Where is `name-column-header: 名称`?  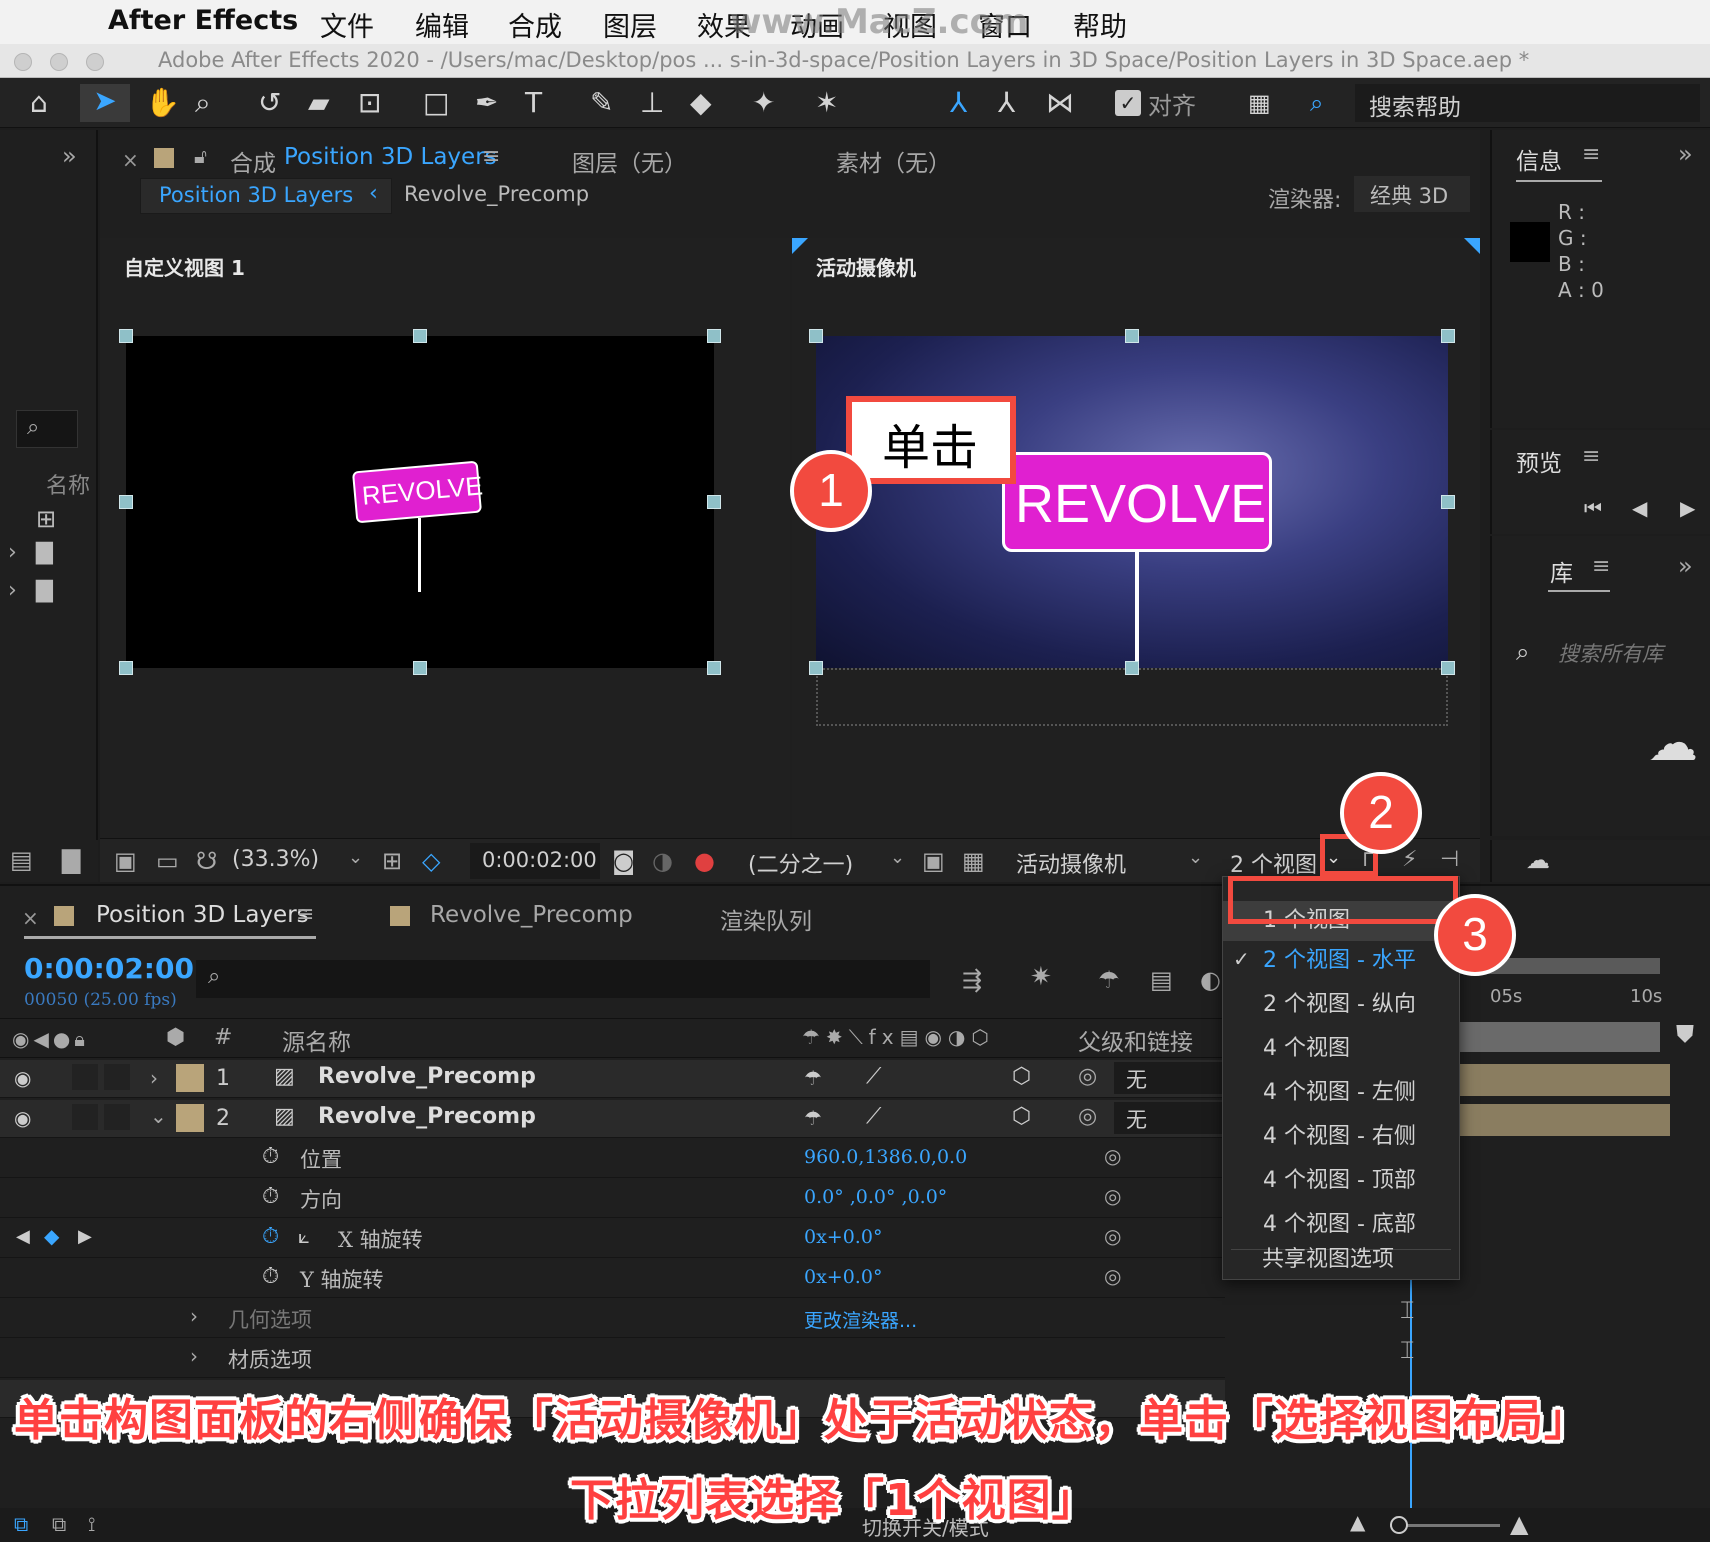
name-column-header: 名称 is located at coordinates (68, 484).